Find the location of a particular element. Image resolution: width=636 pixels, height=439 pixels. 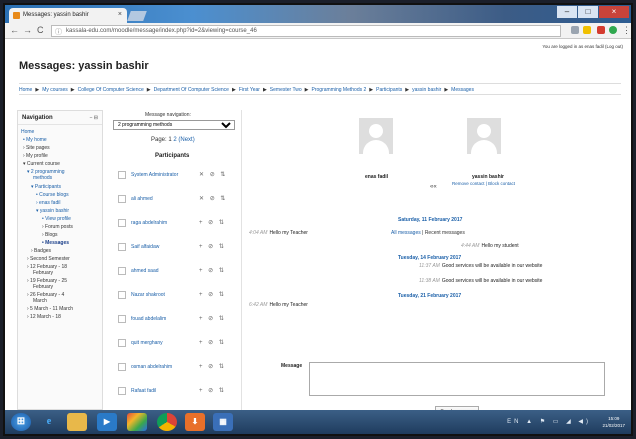

nav-item-view-profile: • View profile is located at coordinates (56, 219).